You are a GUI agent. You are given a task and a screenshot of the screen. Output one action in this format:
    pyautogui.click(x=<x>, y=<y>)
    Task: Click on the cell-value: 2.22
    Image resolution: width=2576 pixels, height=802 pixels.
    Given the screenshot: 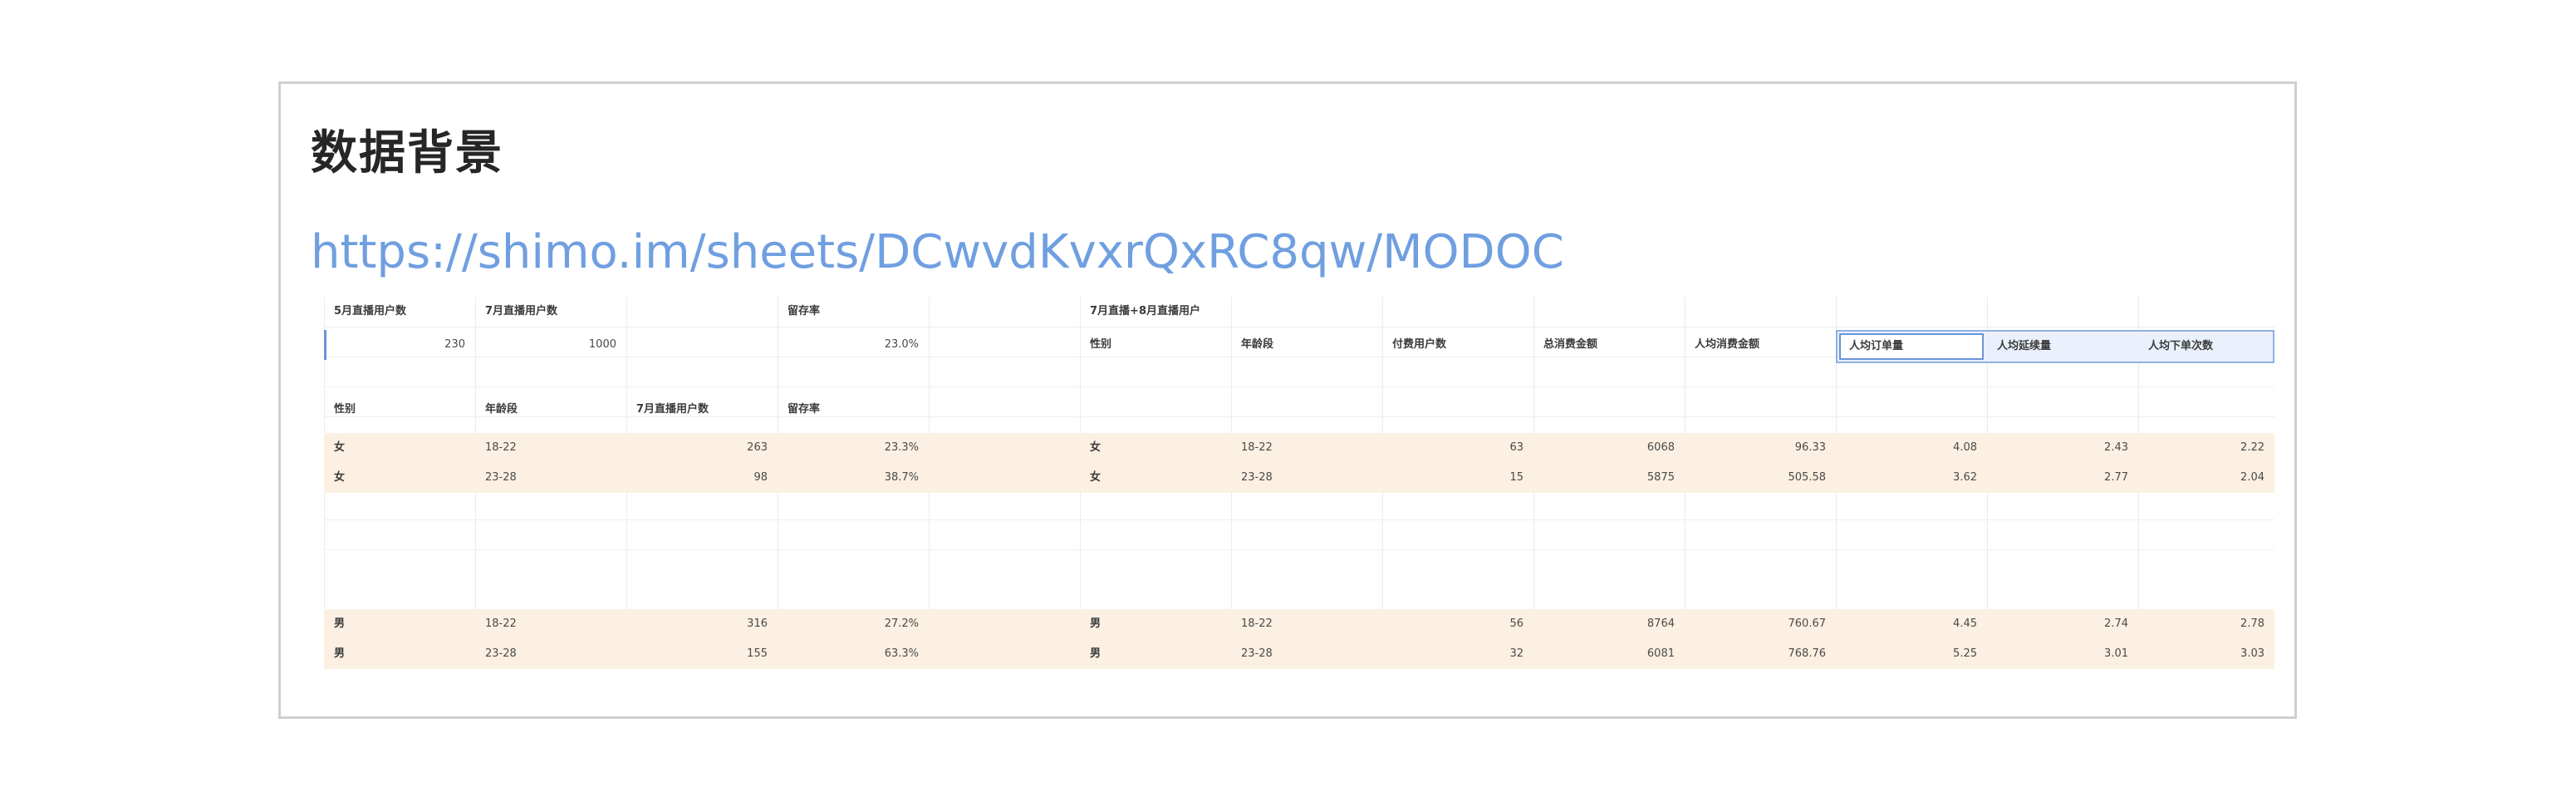 What is the action you would take?
    pyautogui.click(x=2206, y=448)
    